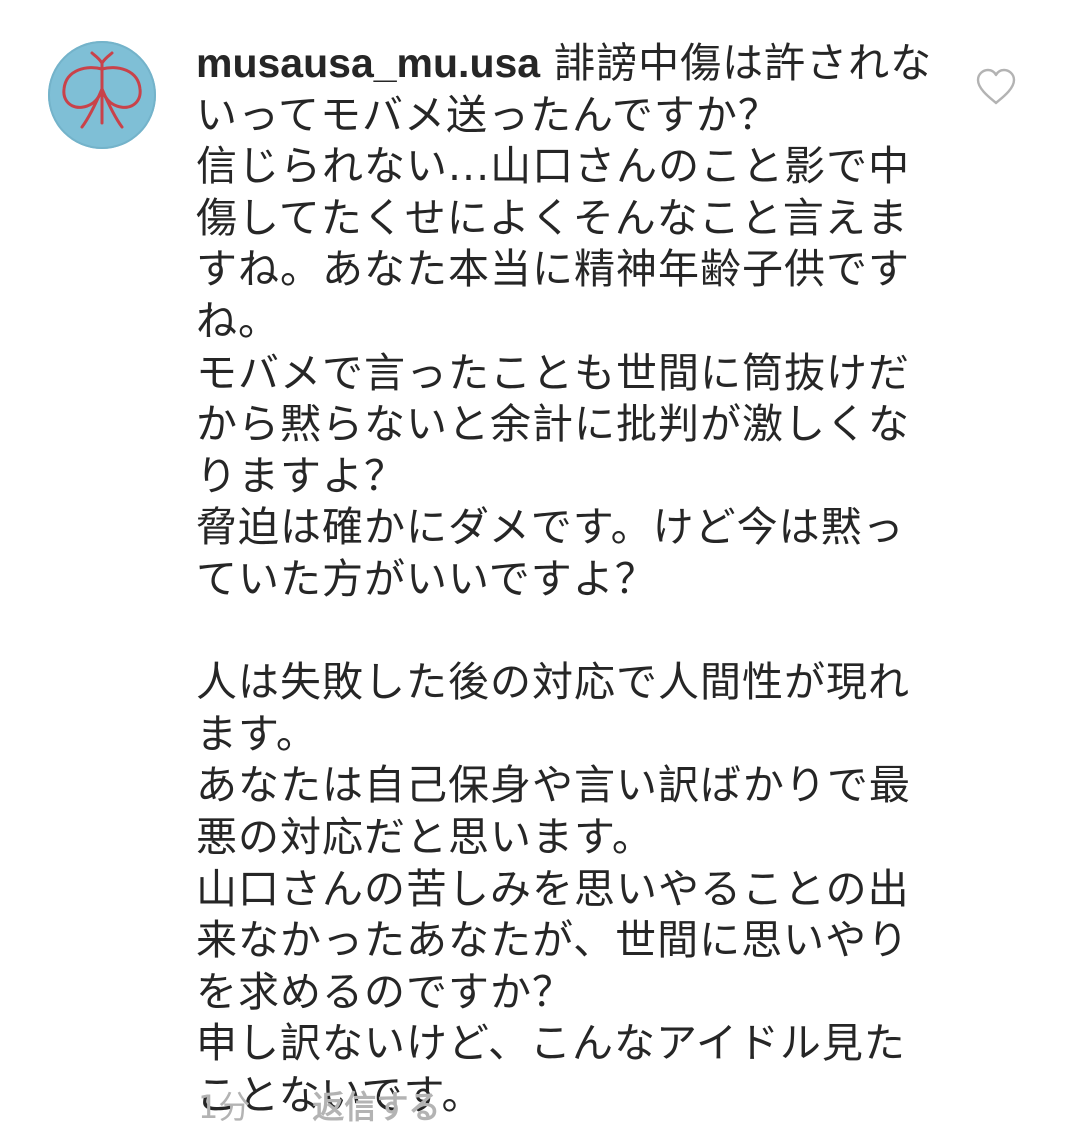 This screenshot has height=1143, width=1080. I want to click on butterfly-avatar-icon, so click(102, 90).